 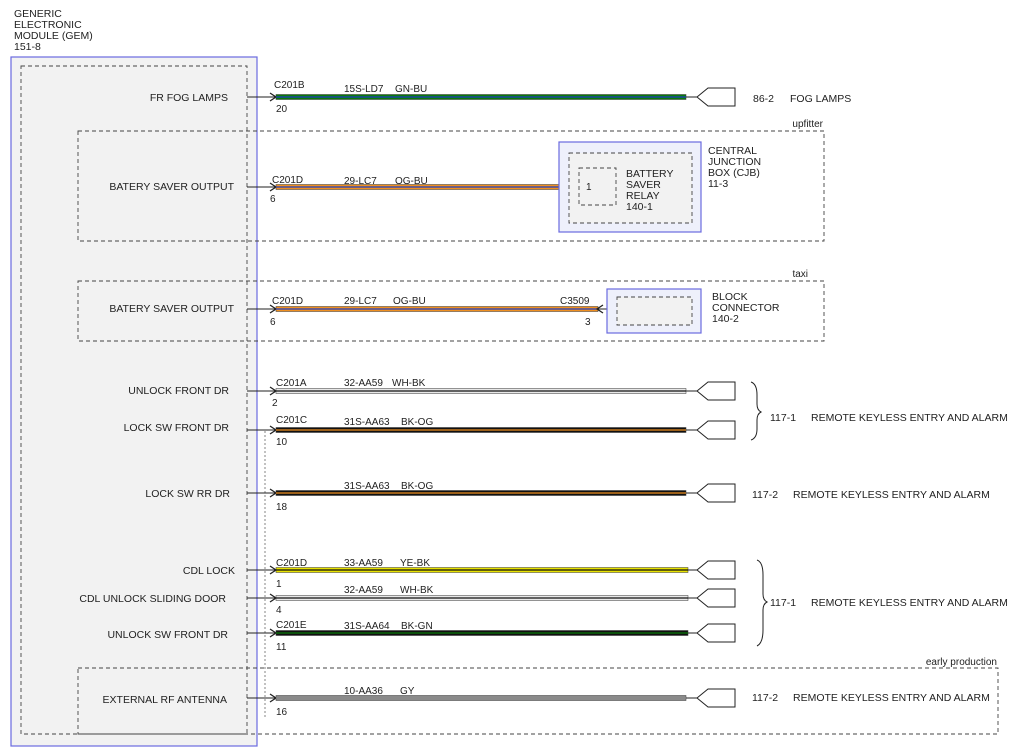 I want to click on circuit-label: LOCK SW FRONT DR, so click(x=177, y=428).